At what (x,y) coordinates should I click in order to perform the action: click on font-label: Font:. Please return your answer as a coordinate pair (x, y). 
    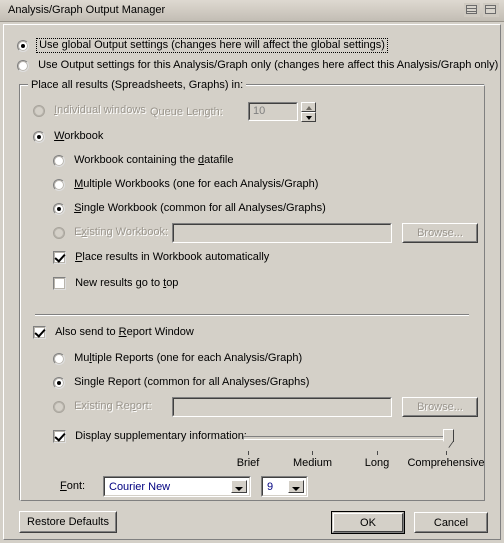
    Looking at the image, I should click on (72, 486).